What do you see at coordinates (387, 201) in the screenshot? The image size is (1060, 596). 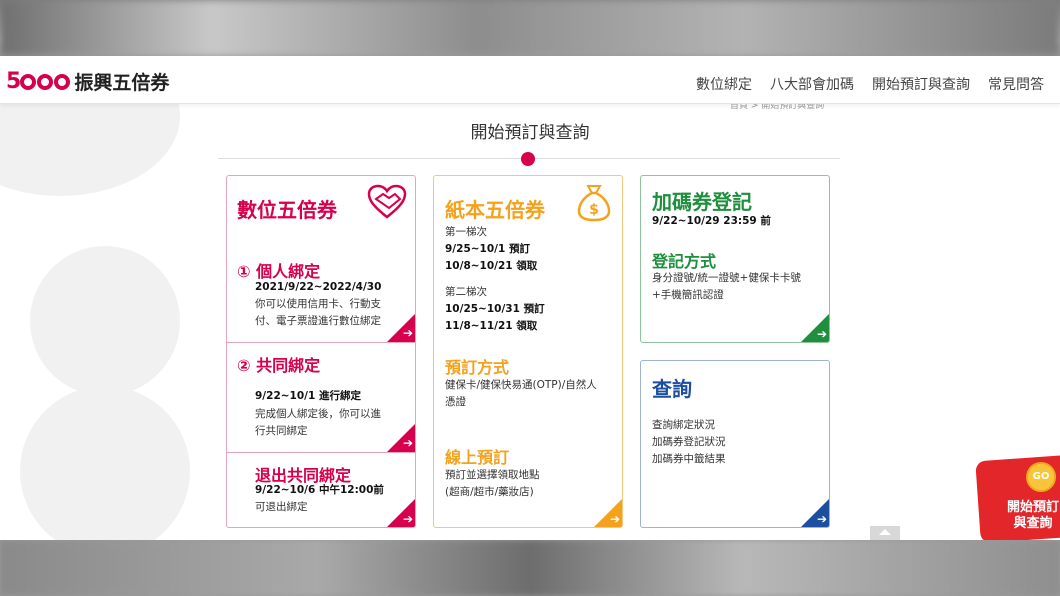 I see `heart-handshake-icon` at bounding box center [387, 201].